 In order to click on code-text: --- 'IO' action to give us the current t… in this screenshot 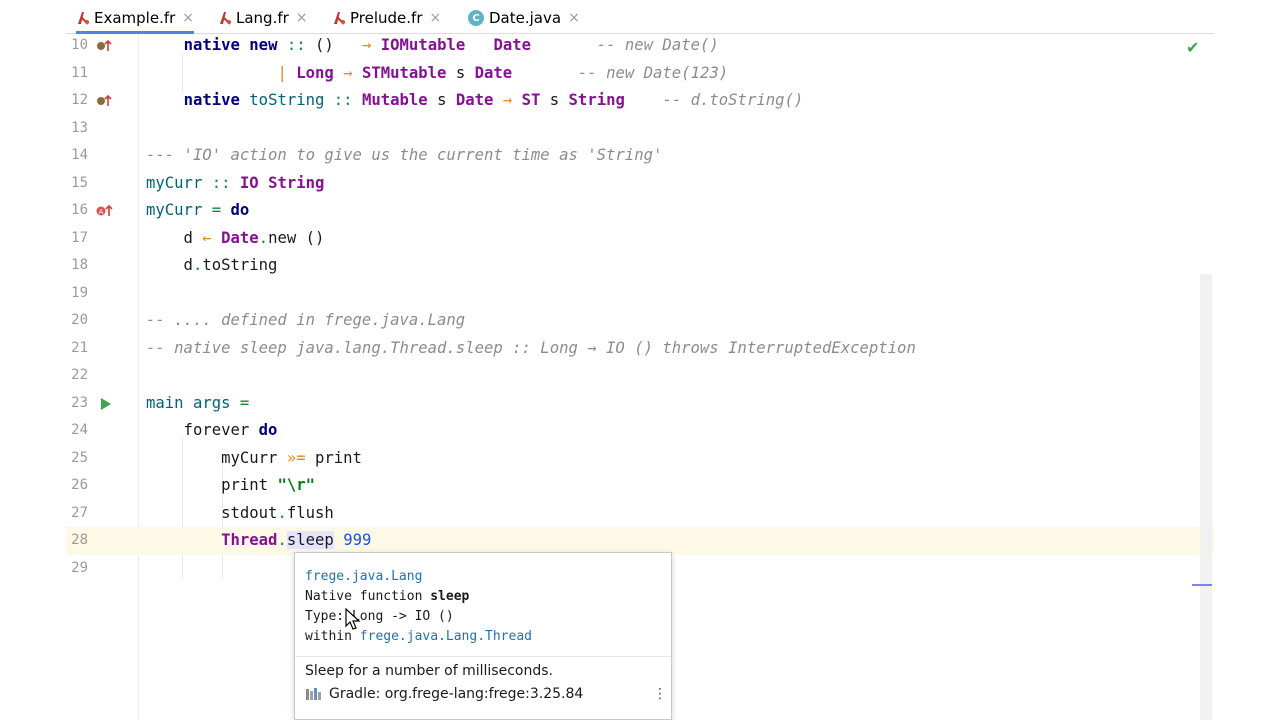, I will do `click(404, 155)`.